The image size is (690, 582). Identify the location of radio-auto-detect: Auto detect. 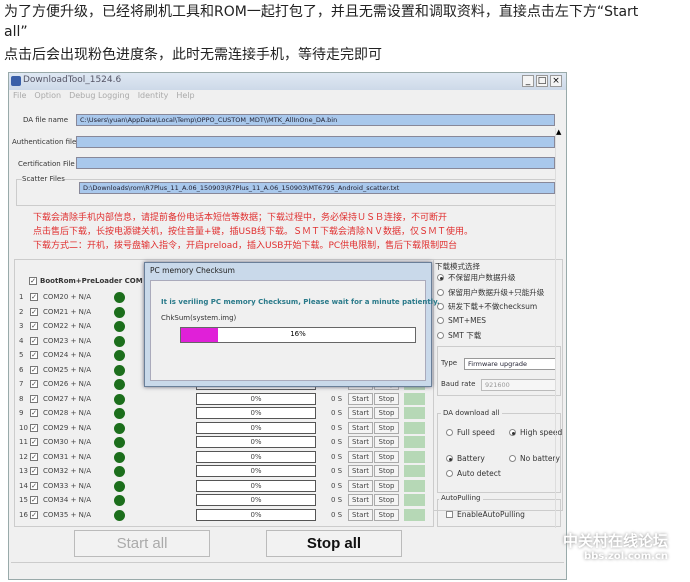
(473, 473).